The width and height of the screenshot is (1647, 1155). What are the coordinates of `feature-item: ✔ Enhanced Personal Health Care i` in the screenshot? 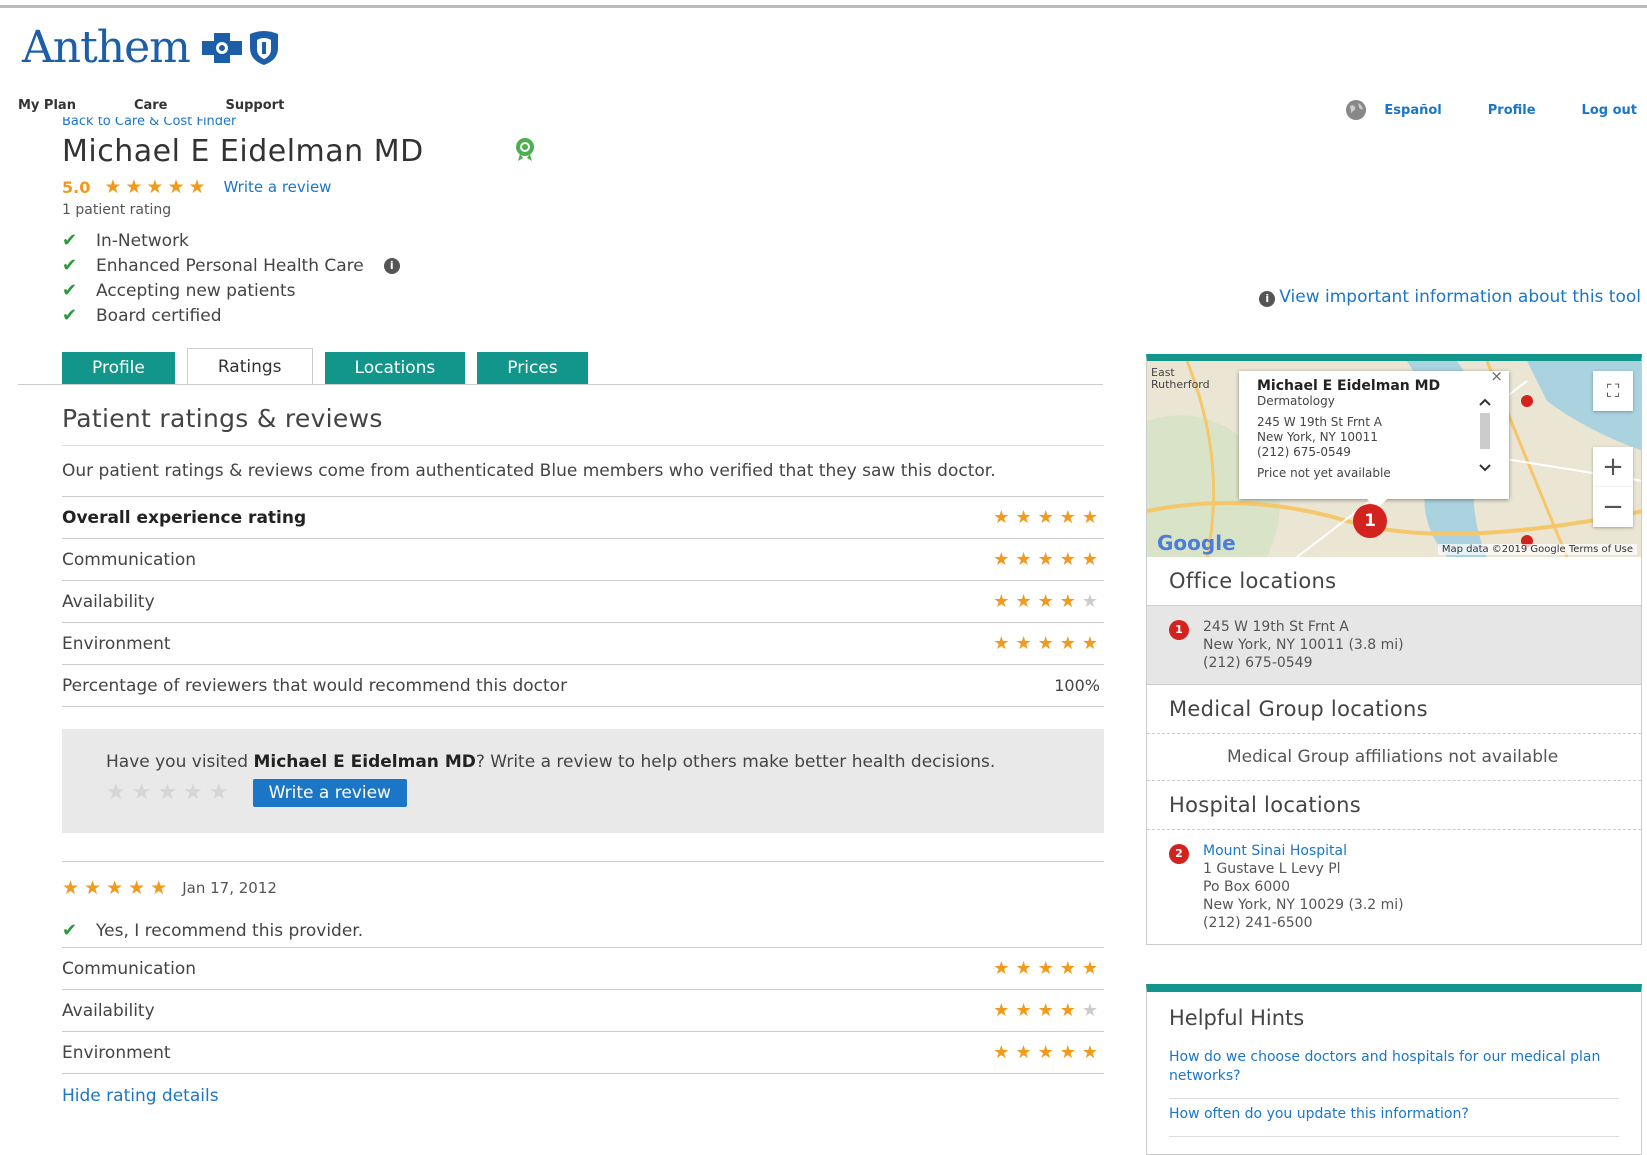 It's located at (231, 265).